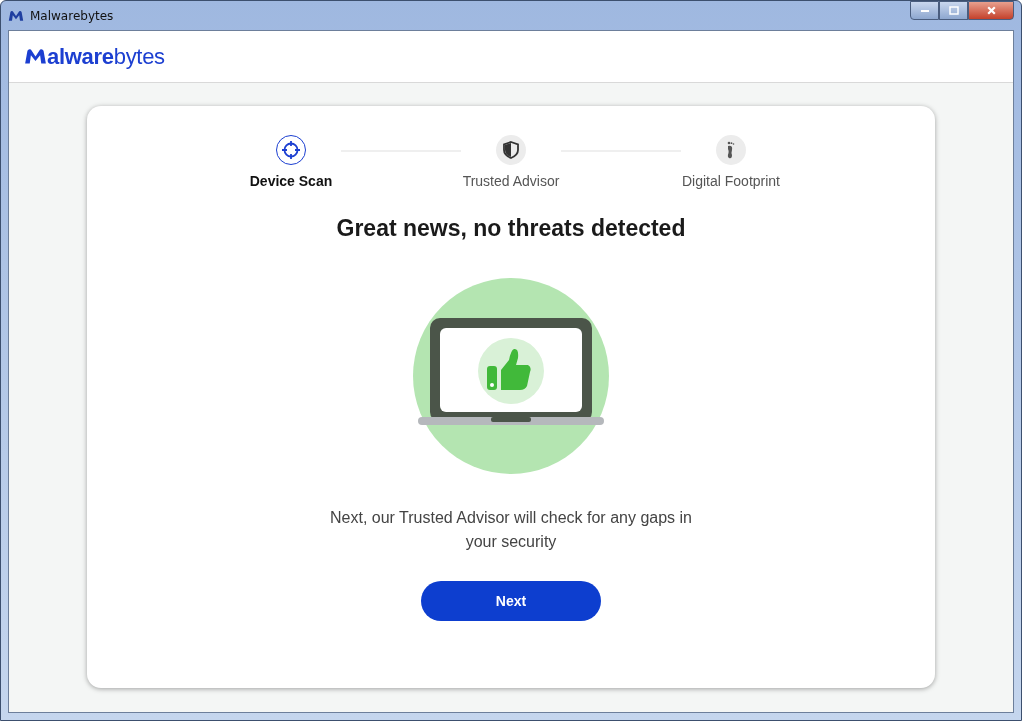  I want to click on step-tab: Trusted Advisor, so click(511, 162).